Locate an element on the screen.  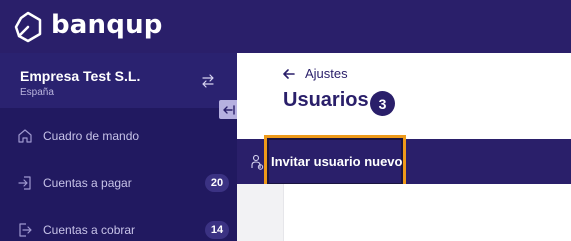
sidebar-item-label: Cuentas a cobrar is located at coordinates (89, 230).